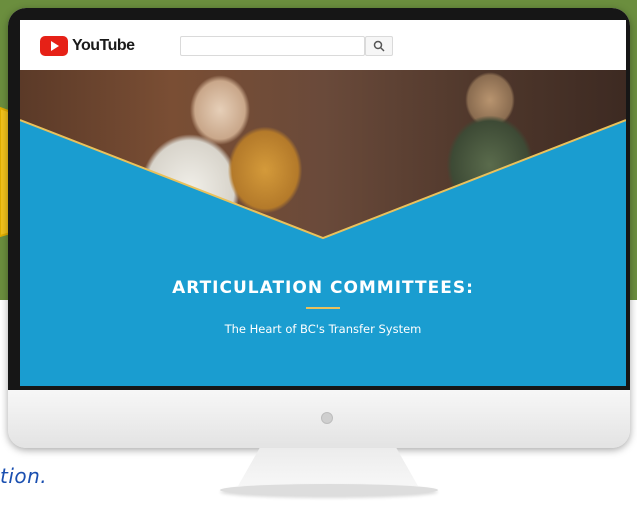 This screenshot has height=525, width=637. What do you see at coordinates (323, 329) in the screenshot?
I see `video-subtitle: The Heart of BC's Transfer System` at bounding box center [323, 329].